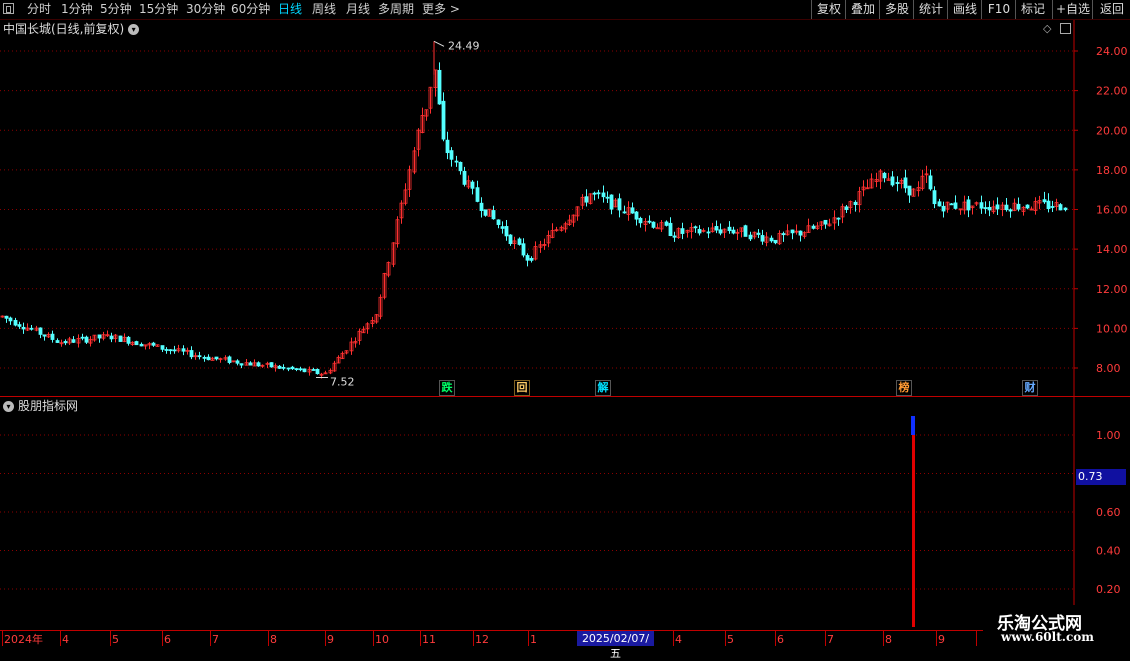 The image size is (1130, 661). I want to click on date-tick-label: 2024年, so click(23, 639).